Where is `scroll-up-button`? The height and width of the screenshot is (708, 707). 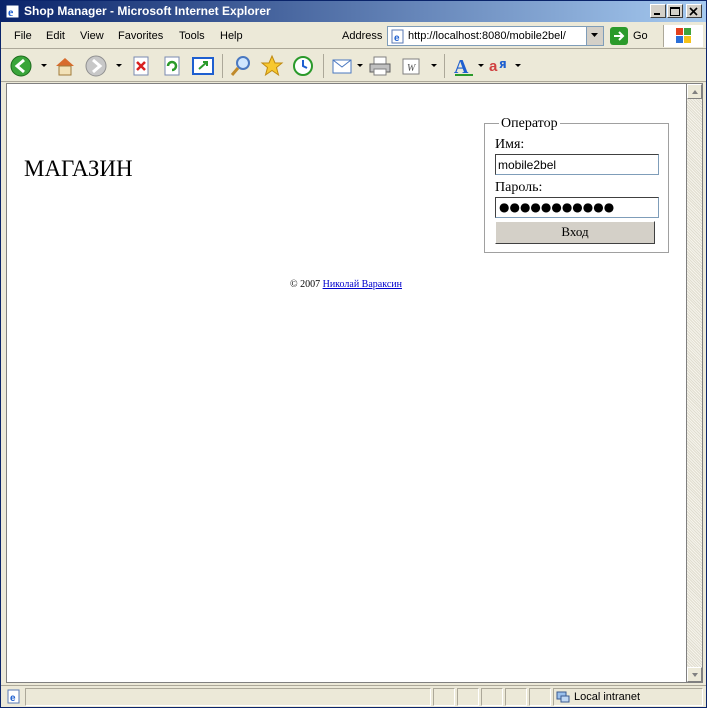
scroll-up-button is located at coordinates (694, 91).